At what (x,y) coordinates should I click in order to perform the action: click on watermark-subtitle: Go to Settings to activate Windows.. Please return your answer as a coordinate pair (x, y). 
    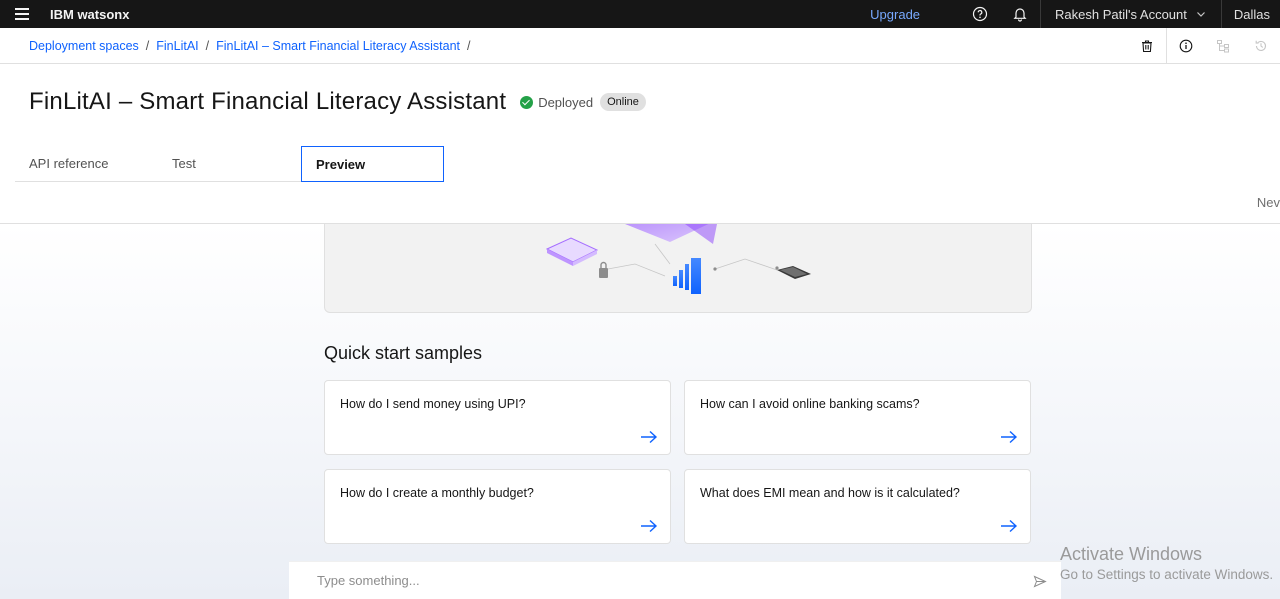
    Looking at the image, I should click on (1167, 574).